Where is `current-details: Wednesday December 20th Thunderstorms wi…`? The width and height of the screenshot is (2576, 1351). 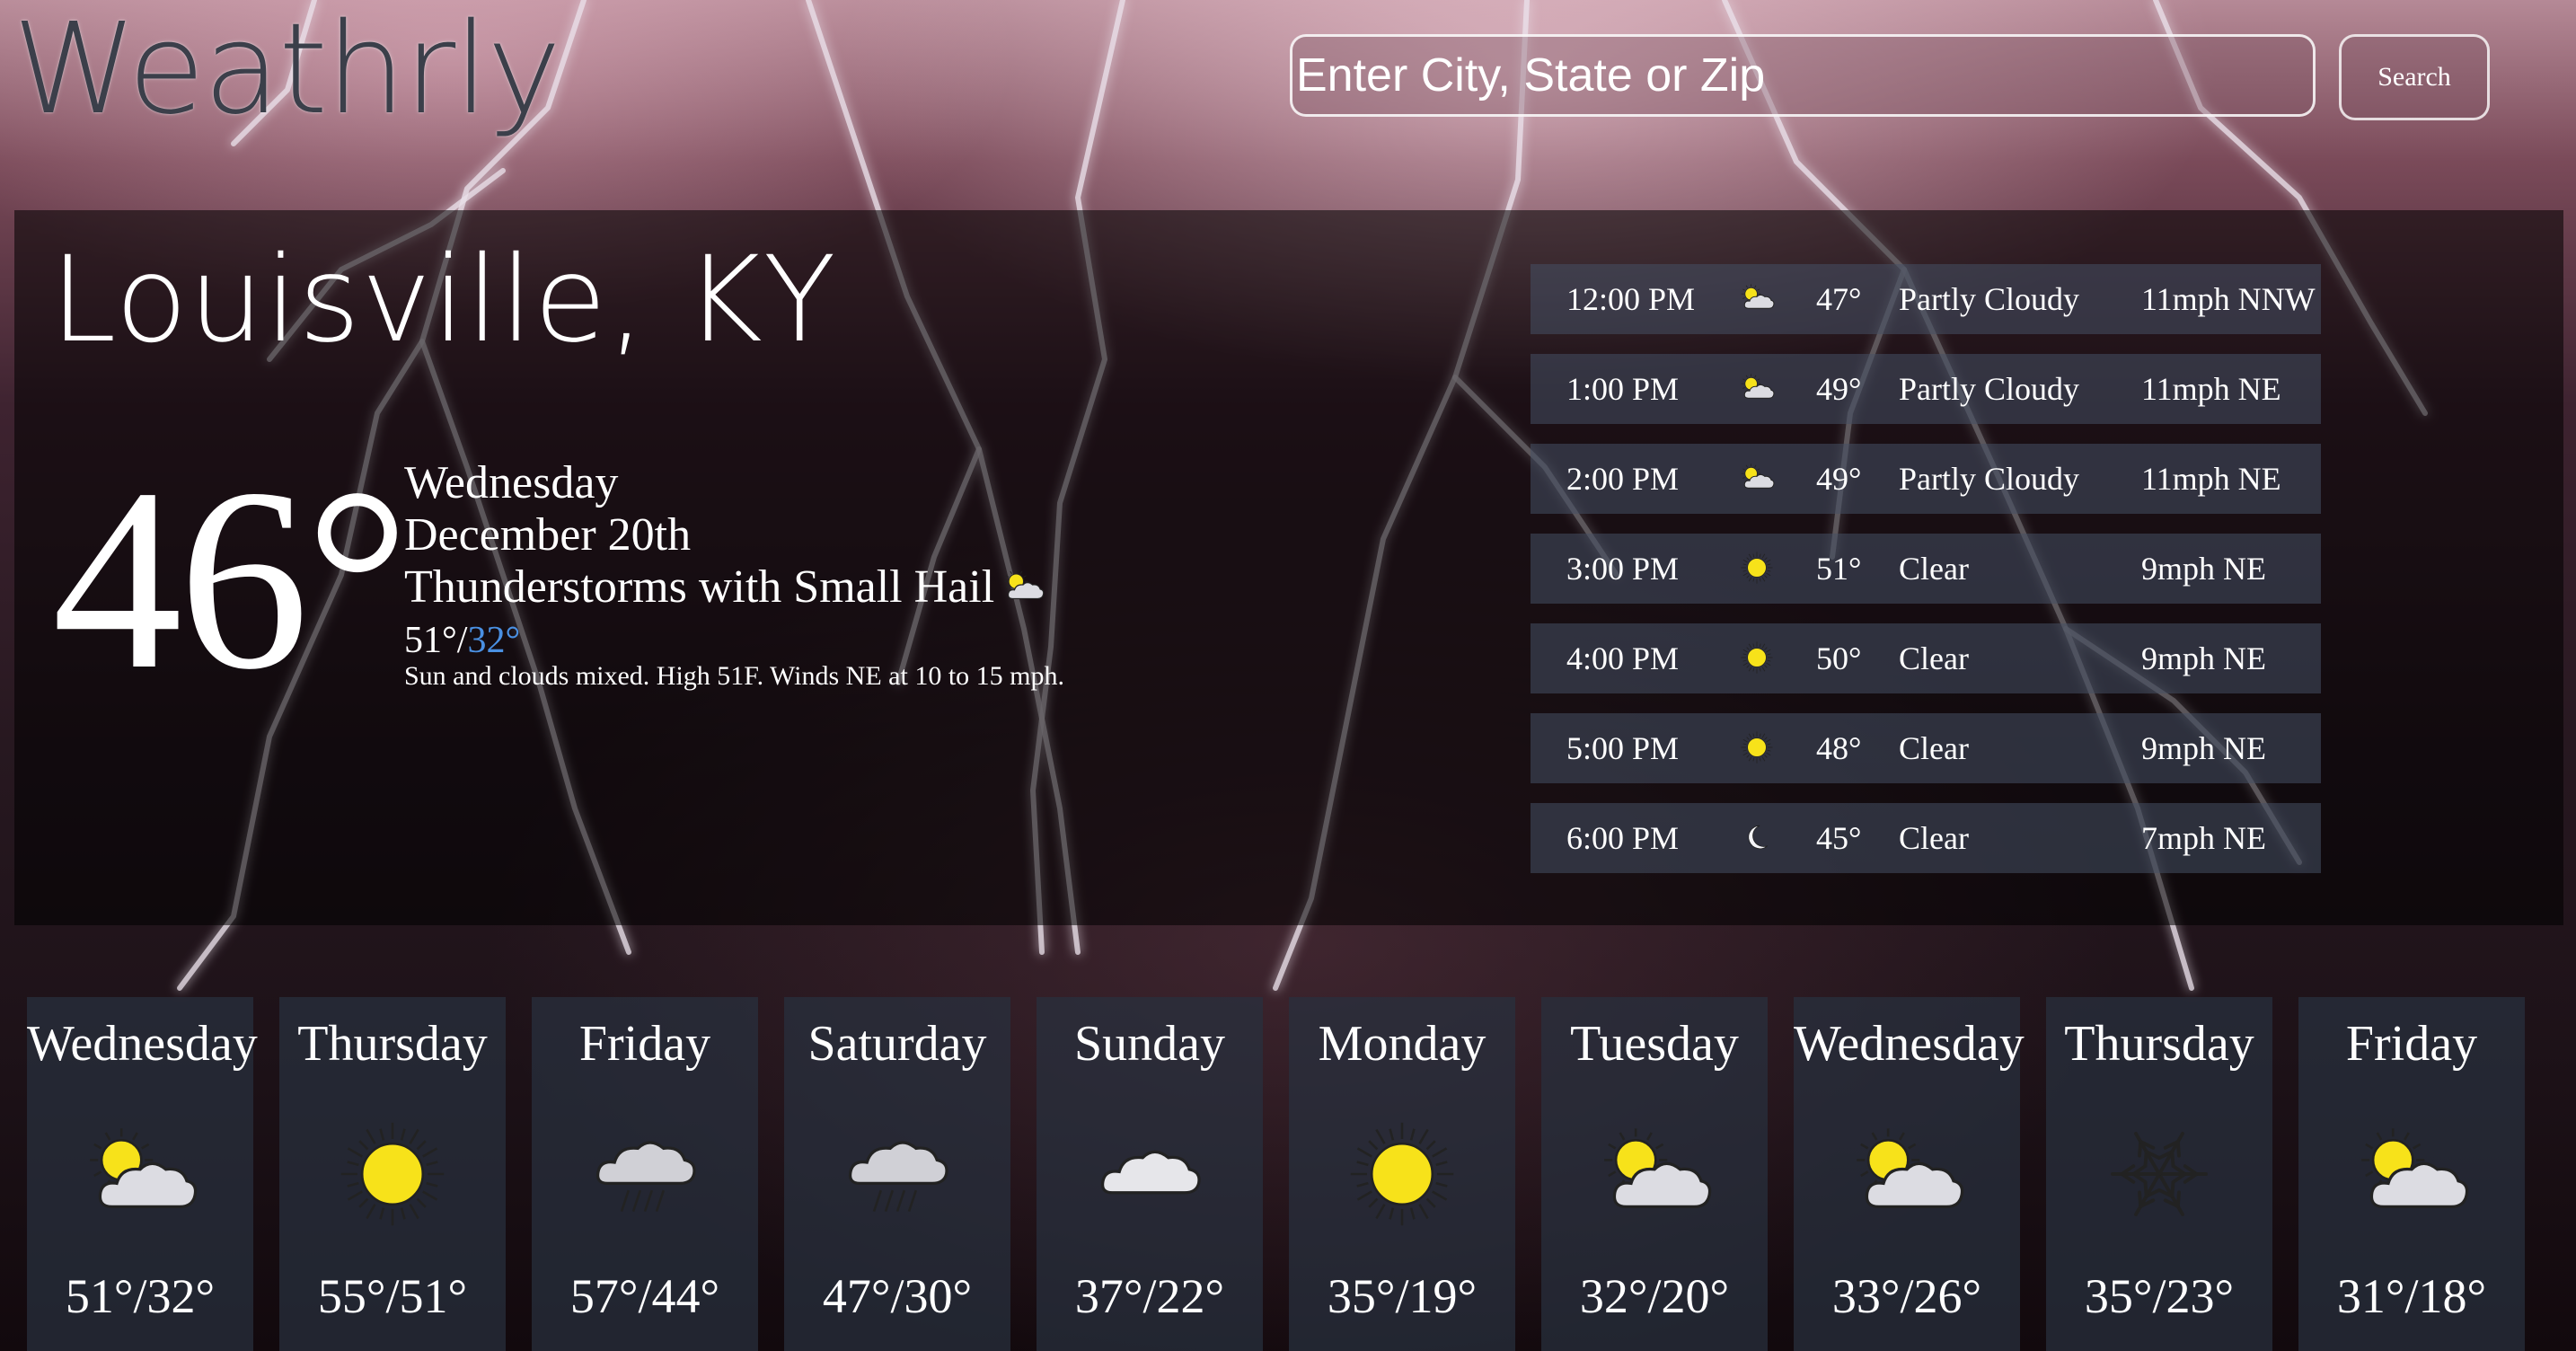
current-details: Wednesday December 20th Thunderstorms wi… is located at coordinates (734, 575).